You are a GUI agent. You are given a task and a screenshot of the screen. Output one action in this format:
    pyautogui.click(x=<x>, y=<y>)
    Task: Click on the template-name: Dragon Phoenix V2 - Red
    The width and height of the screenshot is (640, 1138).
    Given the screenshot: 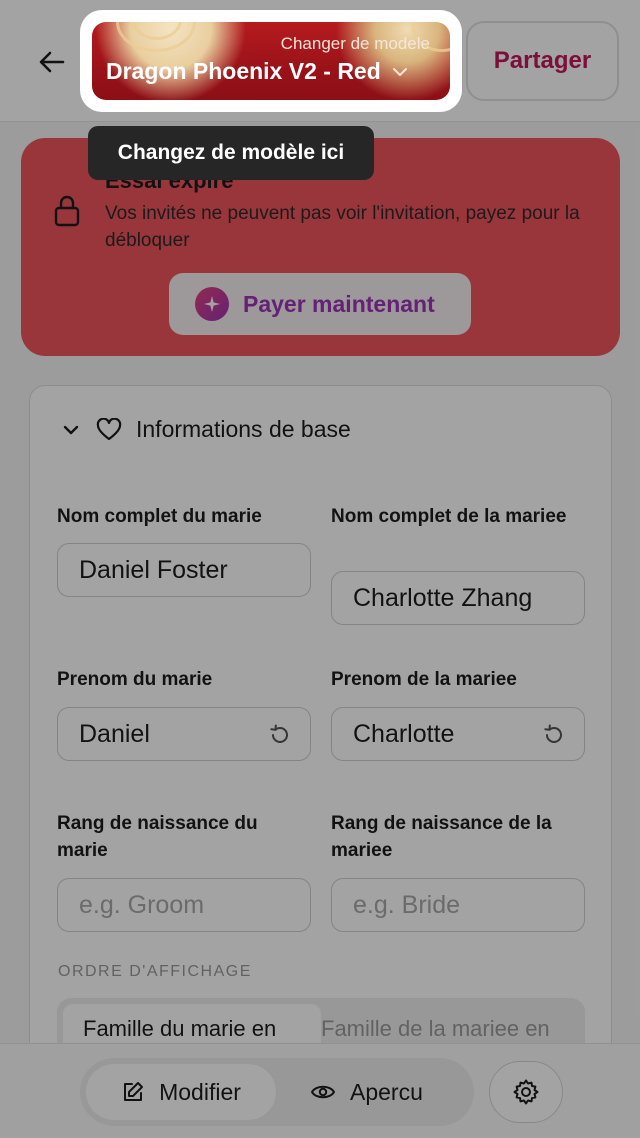 What is the action you would take?
    pyautogui.click(x=257, y=71)
    